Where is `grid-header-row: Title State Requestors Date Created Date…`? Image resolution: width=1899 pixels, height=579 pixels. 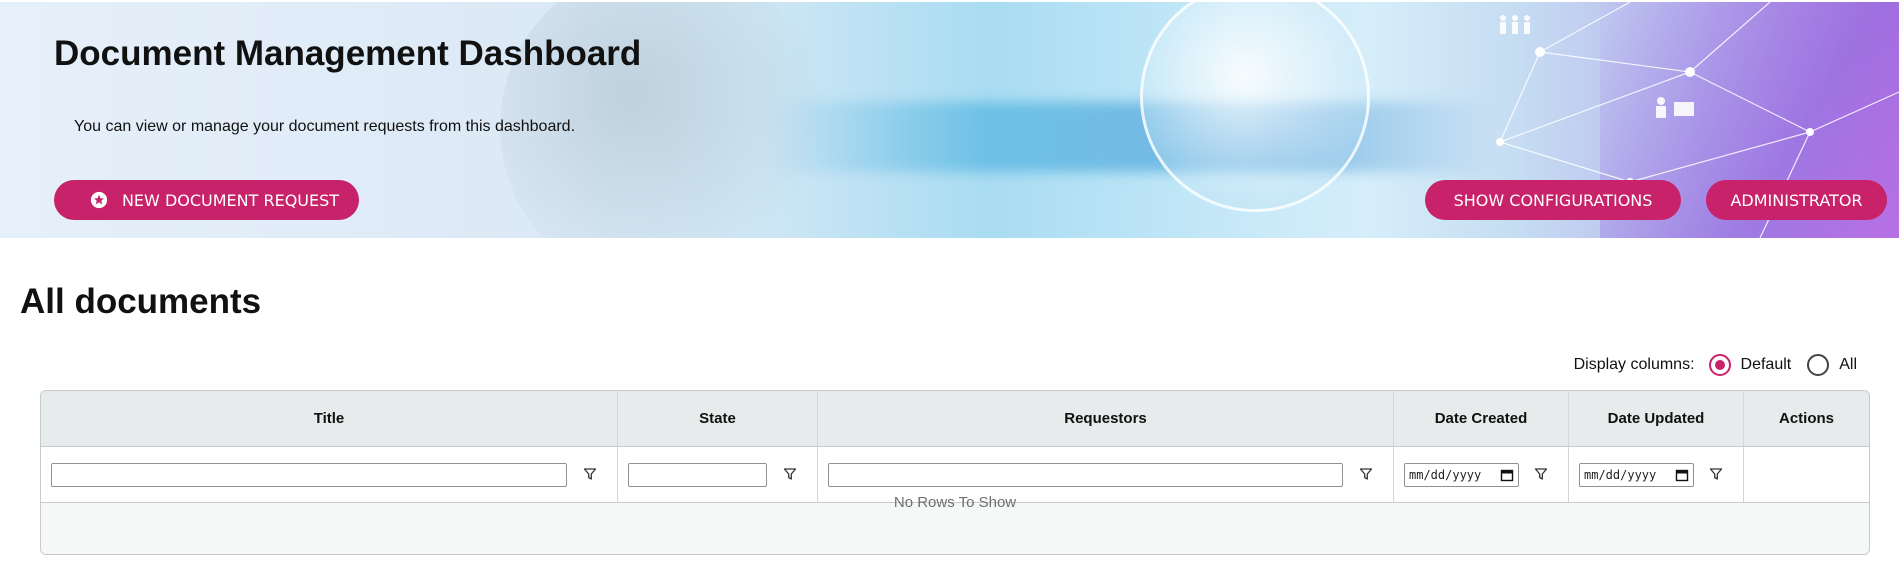 grid-header-row: Title State Requestors Date Created Date… is located at coordinates (955, 419).